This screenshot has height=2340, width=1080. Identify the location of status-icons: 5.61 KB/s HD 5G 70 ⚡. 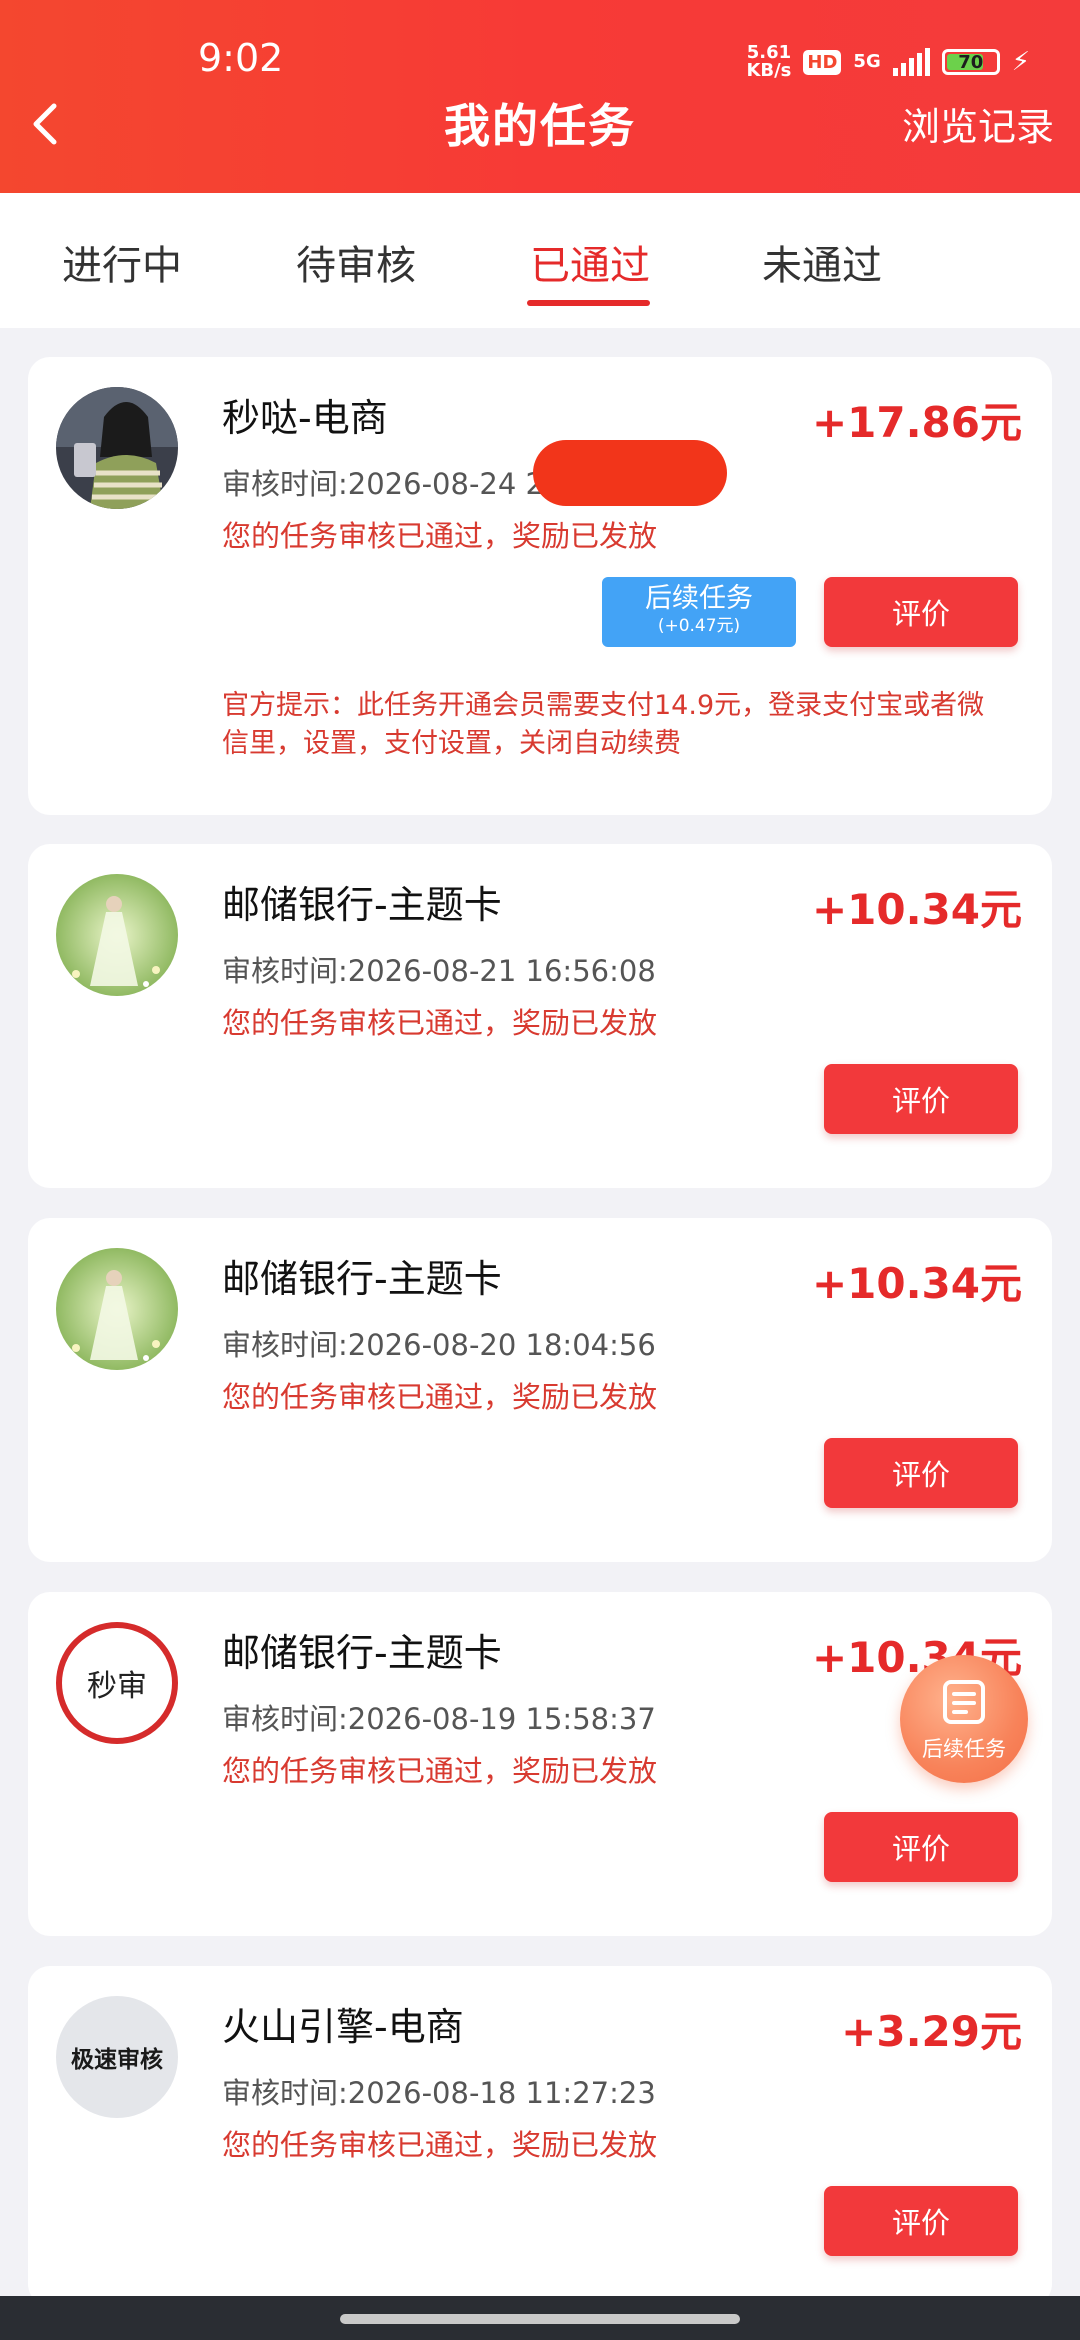
(888, 62).